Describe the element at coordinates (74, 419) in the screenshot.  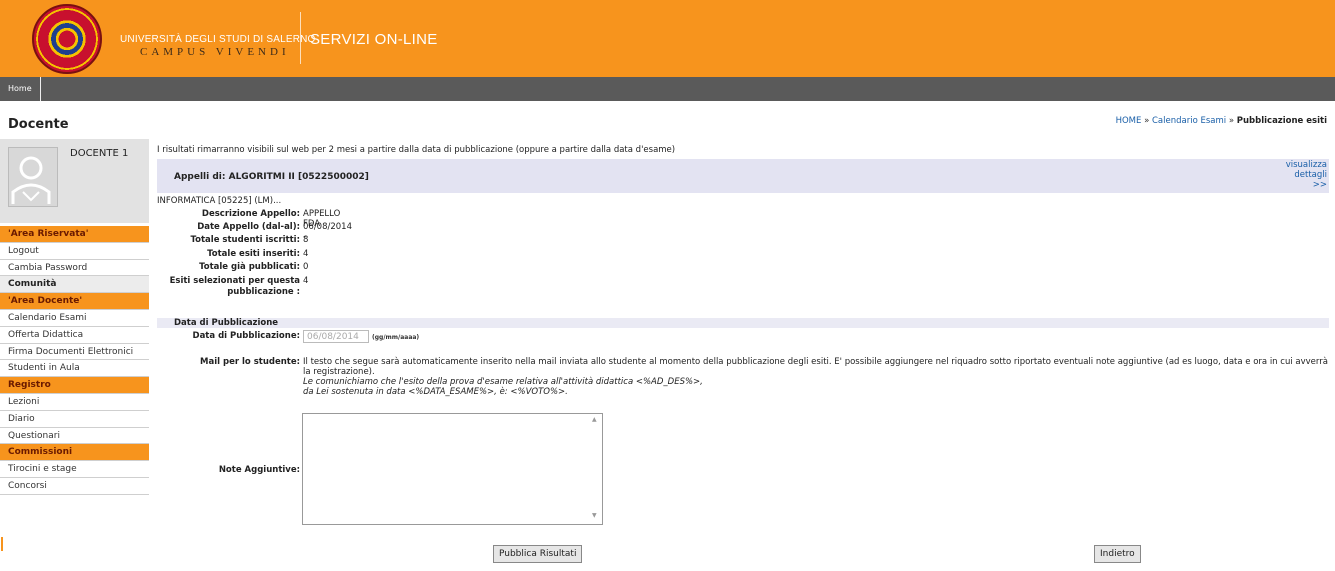
I see `menu-item-diario: Diario` at that location.